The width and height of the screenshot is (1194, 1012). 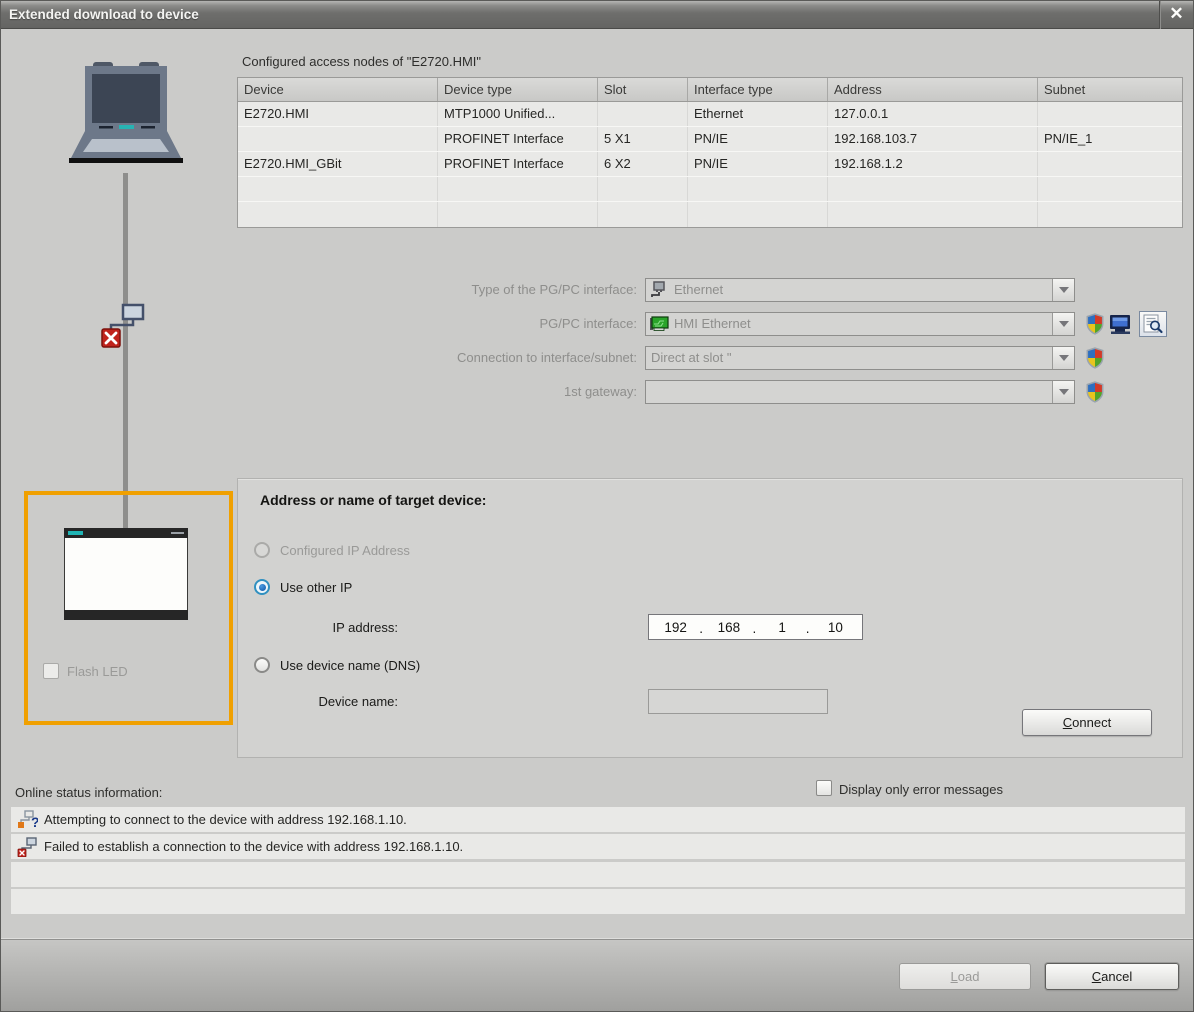 What do you see at coordinates (554, 289) in the screenshot?
I see `type-of-pg-pc-interface-label: Type of the PG/PC interface:` at bounding box center [554, 289].